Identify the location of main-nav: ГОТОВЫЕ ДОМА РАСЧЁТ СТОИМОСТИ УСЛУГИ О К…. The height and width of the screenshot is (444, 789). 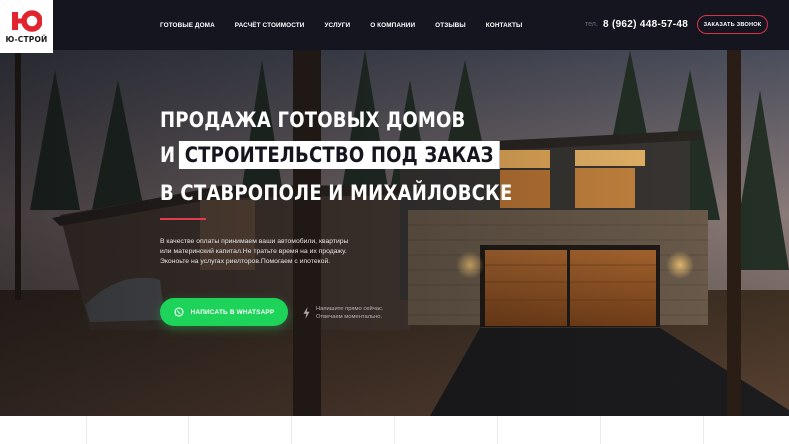
(351, 25).